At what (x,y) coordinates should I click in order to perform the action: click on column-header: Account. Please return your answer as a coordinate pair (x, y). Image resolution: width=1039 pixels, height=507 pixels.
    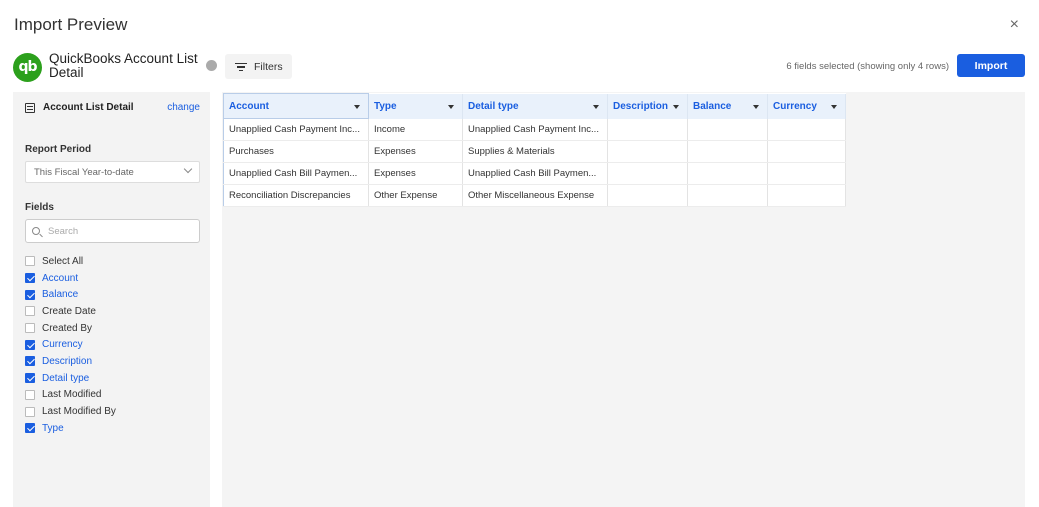
    Looking at the image, I should click on (296, 106).